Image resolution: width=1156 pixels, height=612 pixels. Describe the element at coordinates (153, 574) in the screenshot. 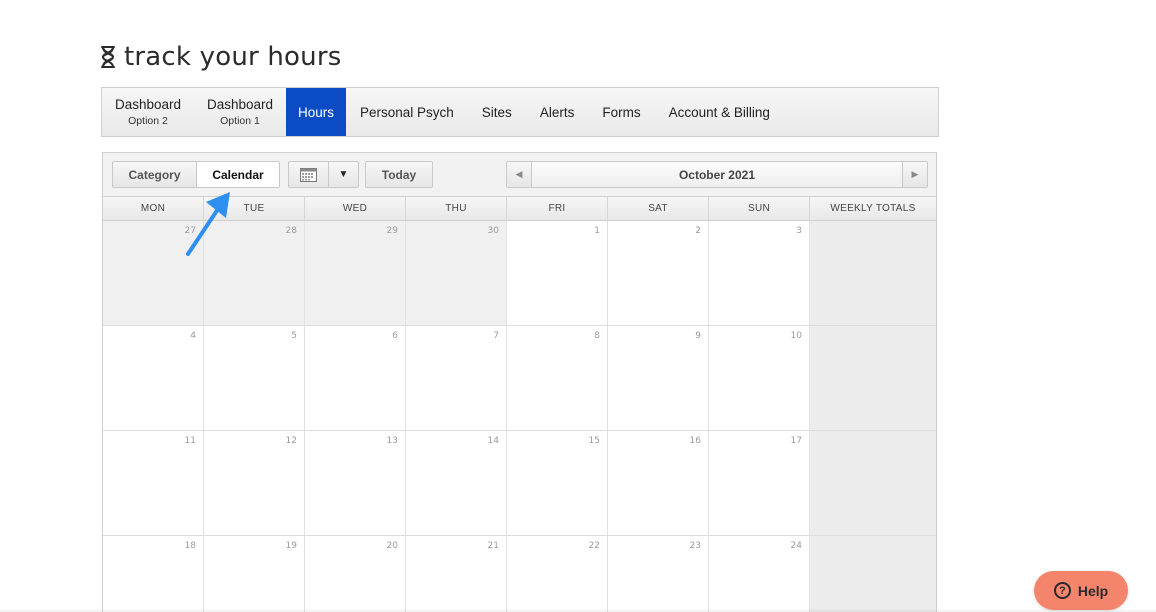

I see `day-cell: 18` at that location.